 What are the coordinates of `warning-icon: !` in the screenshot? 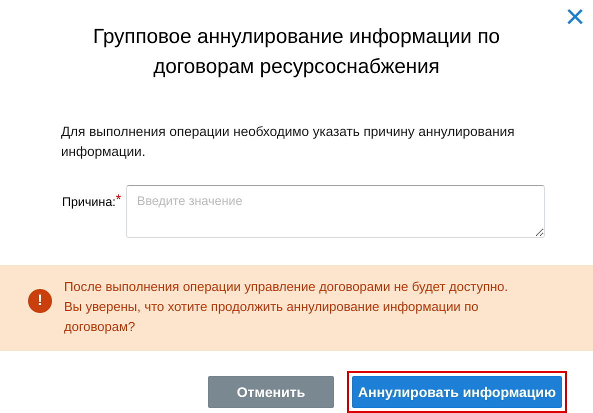 It's located at (40, 301).